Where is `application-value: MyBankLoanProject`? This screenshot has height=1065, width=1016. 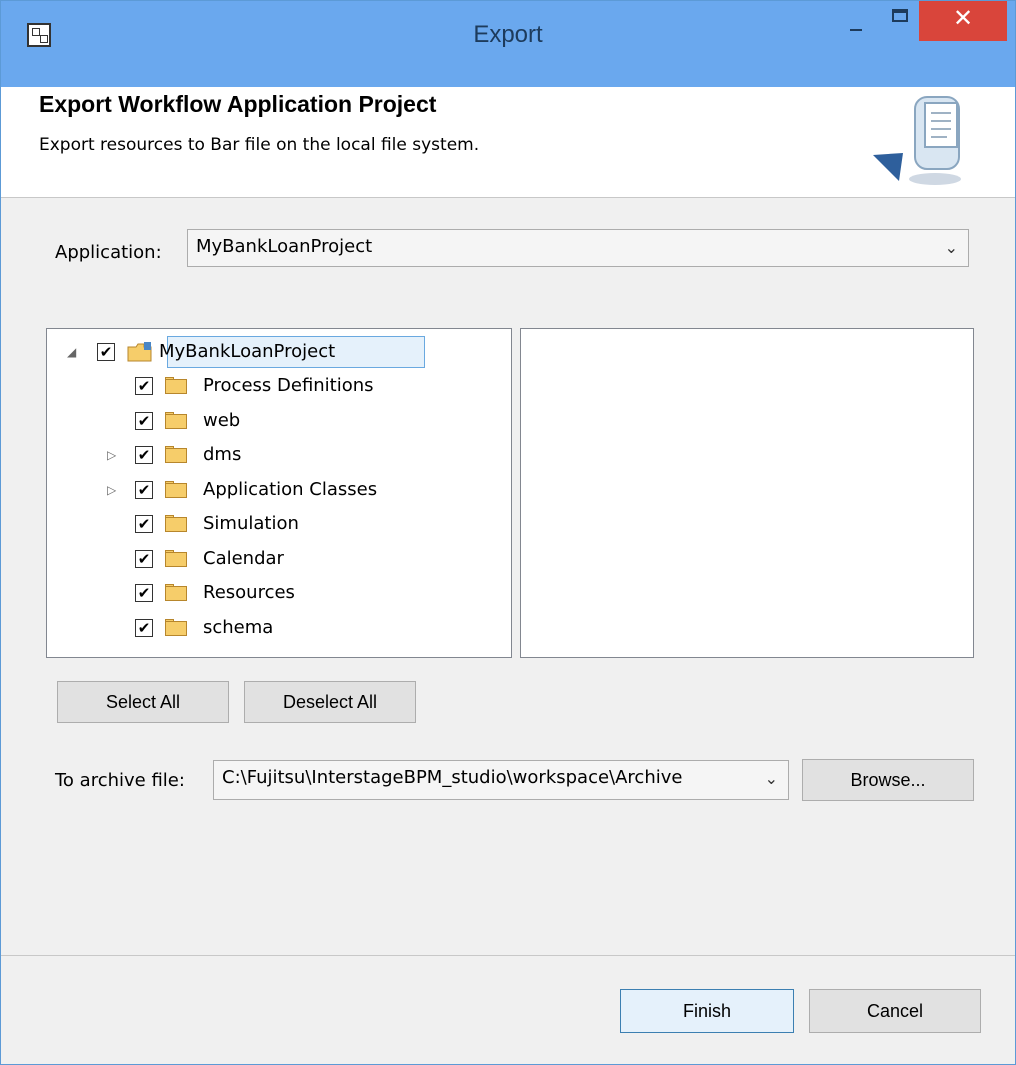
application-value: MyBankLoanProject is located at coordinates (284, 246).